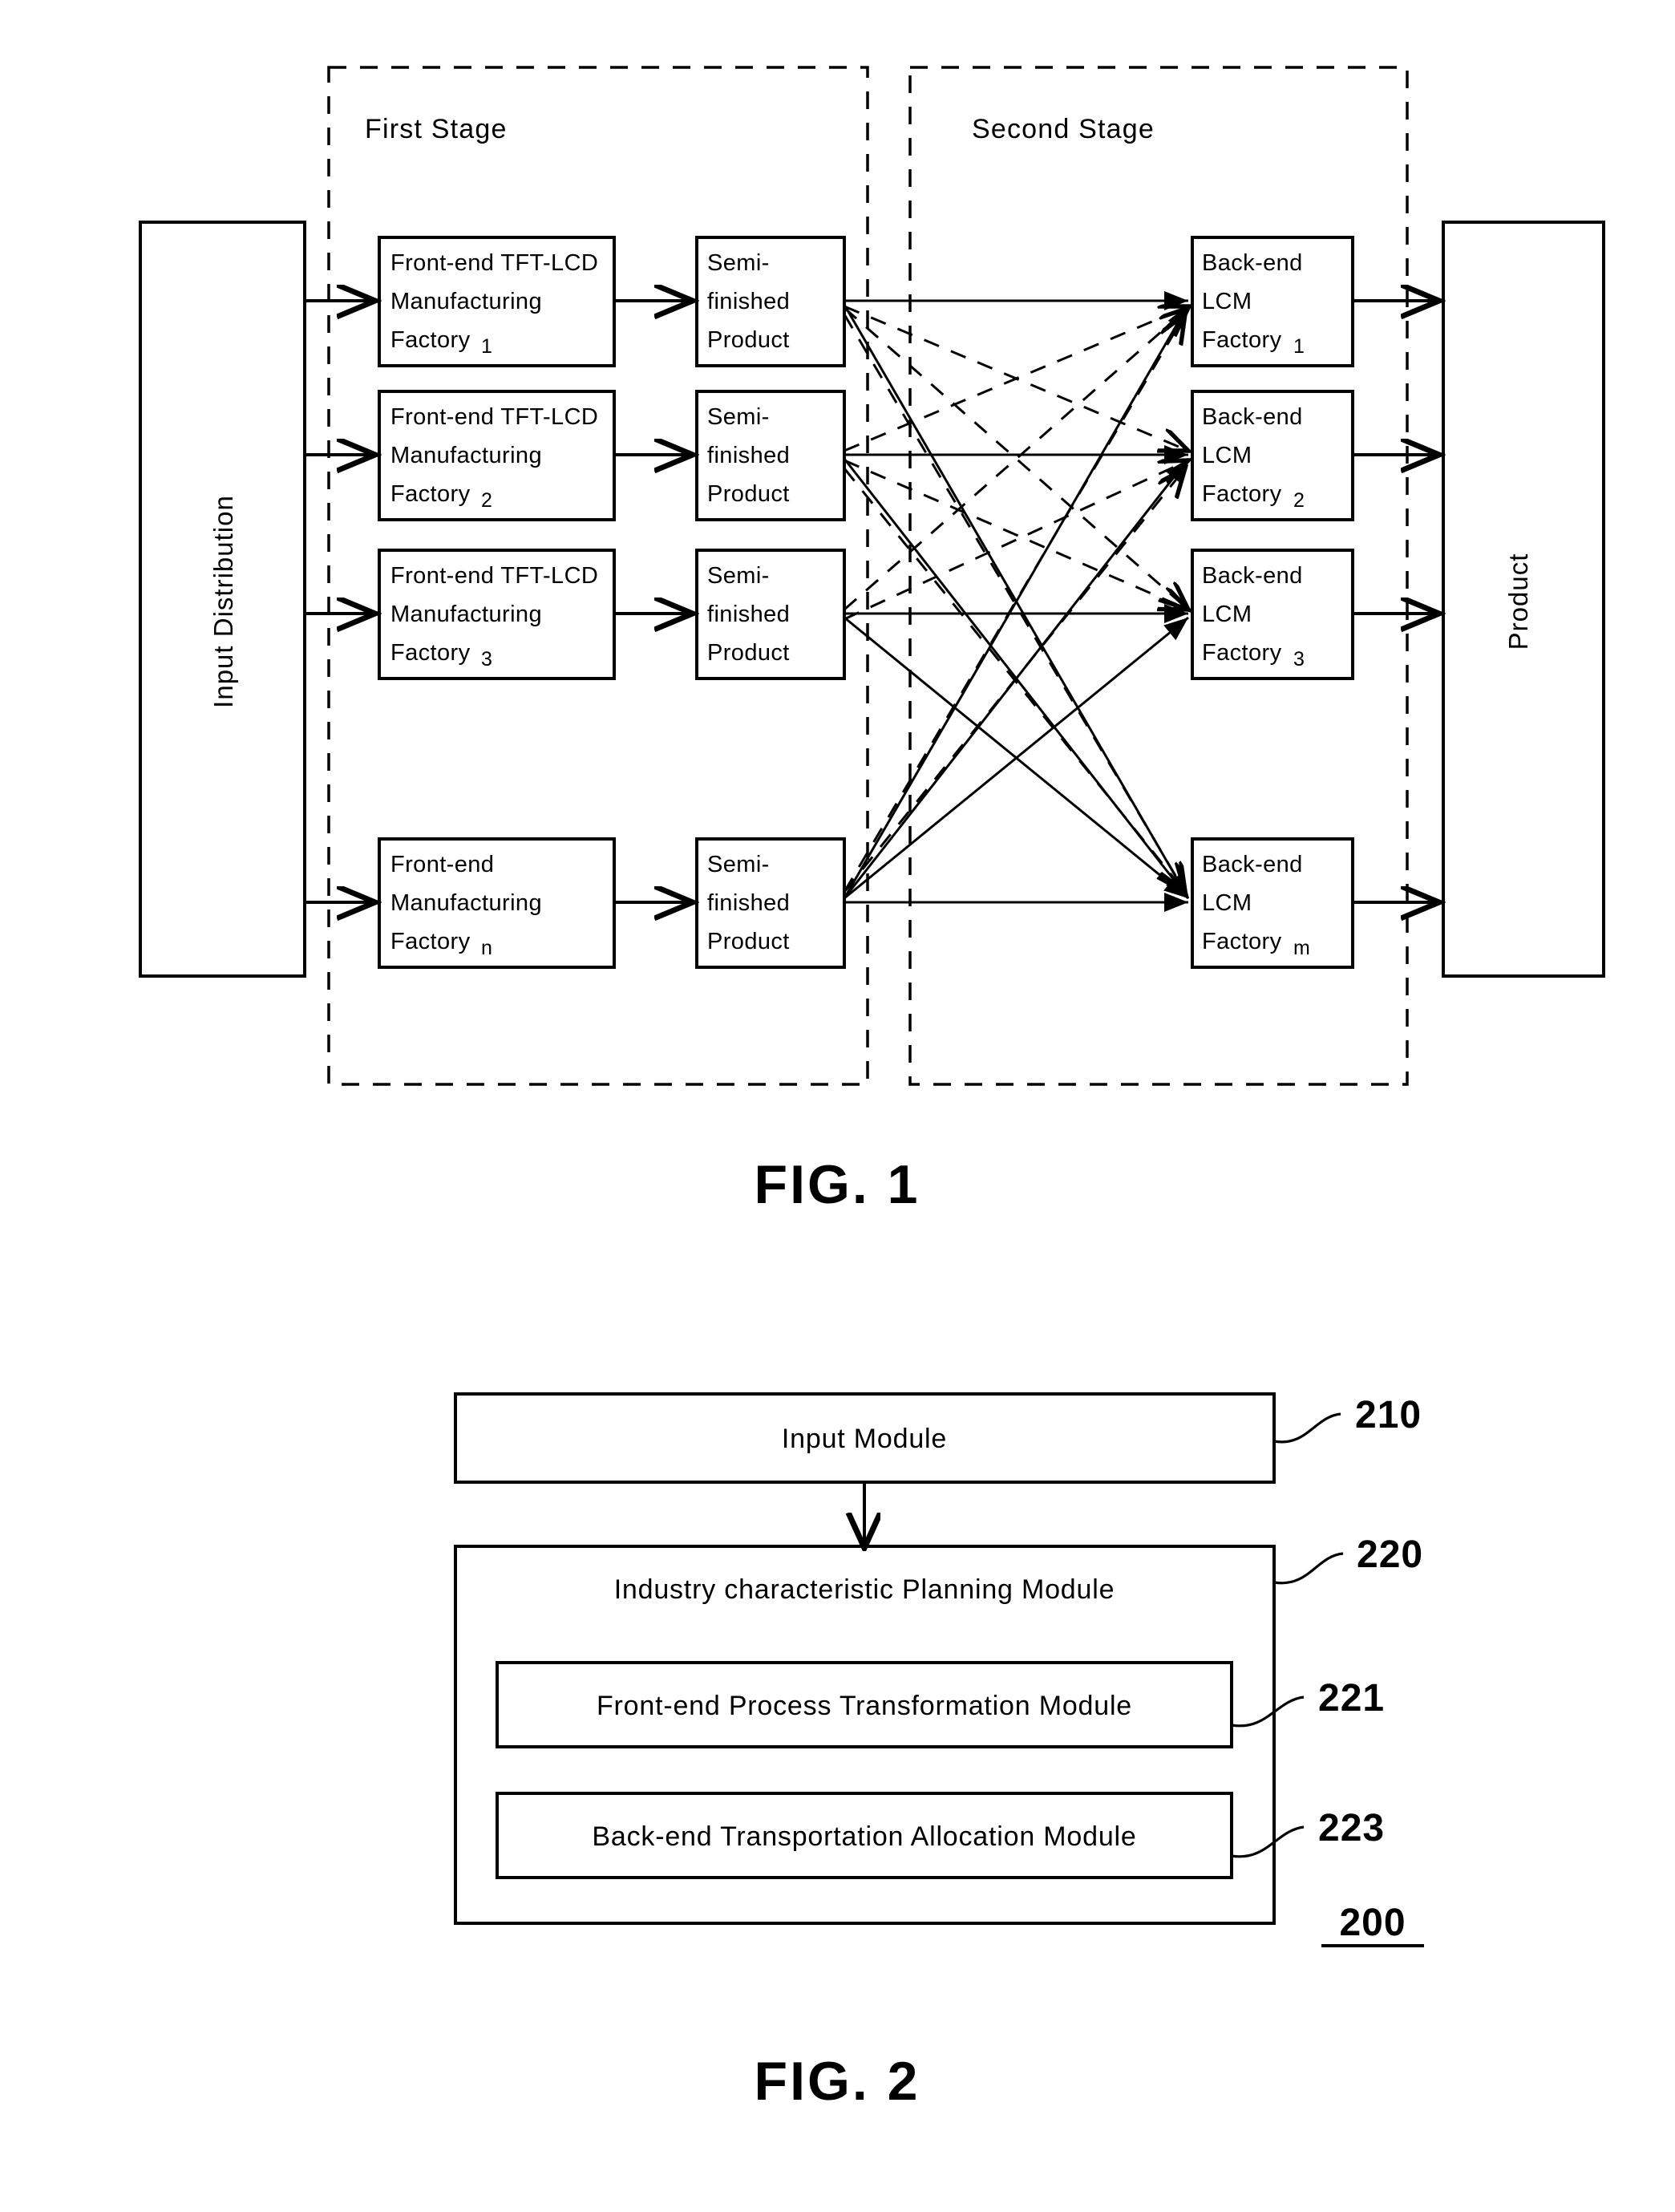 This screenshot has height=2212, width=1675. Describe the element at coordinates (738, 864) in the screenshot. I see `semifinished-4-line1: Semi-` at that location.